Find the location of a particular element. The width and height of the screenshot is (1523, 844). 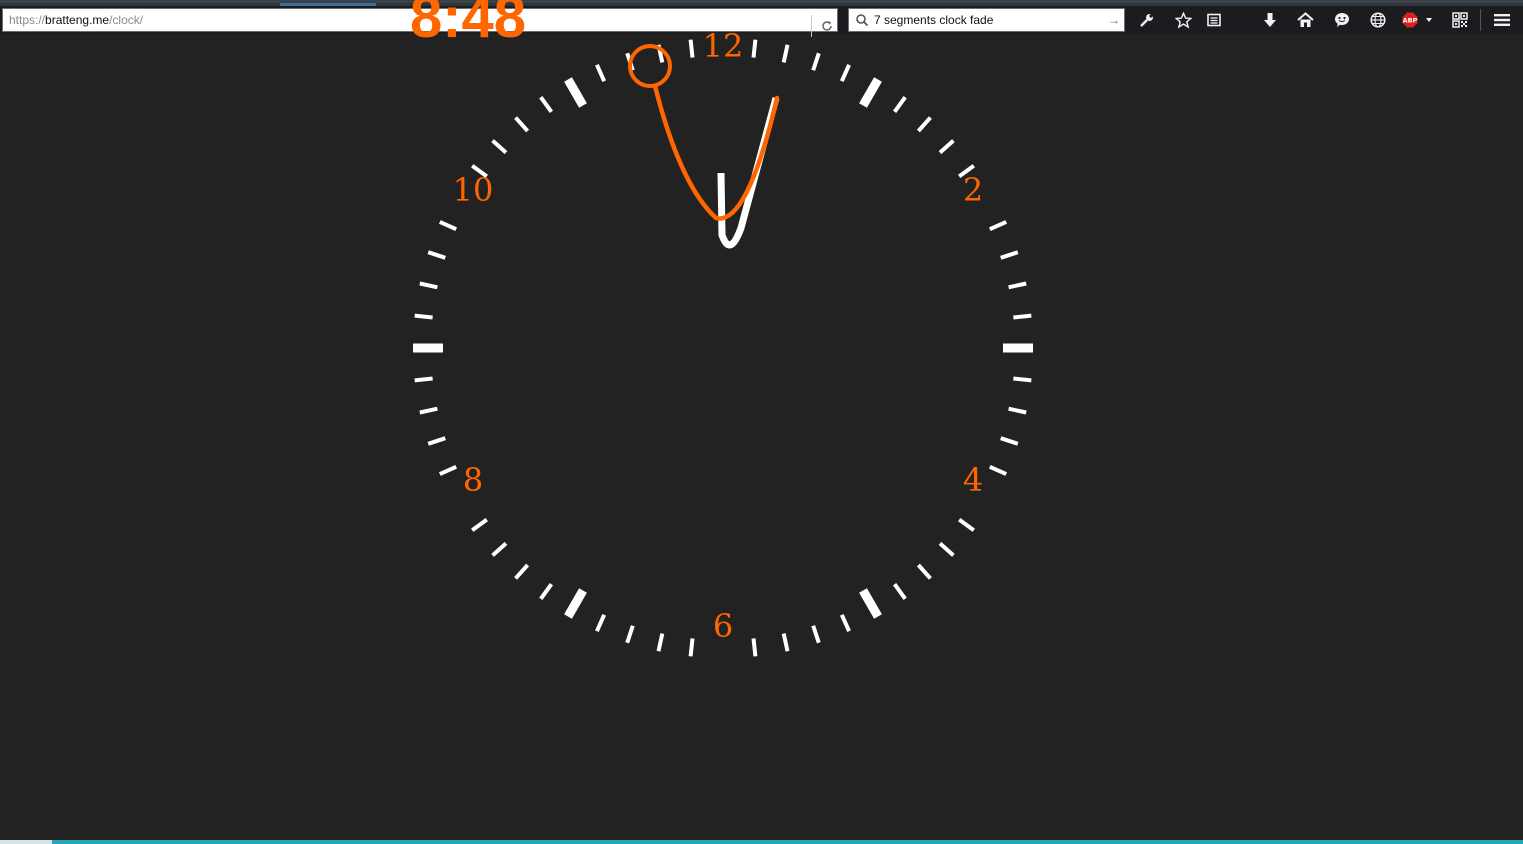

hour-hand is located at coordinates (748, 173).